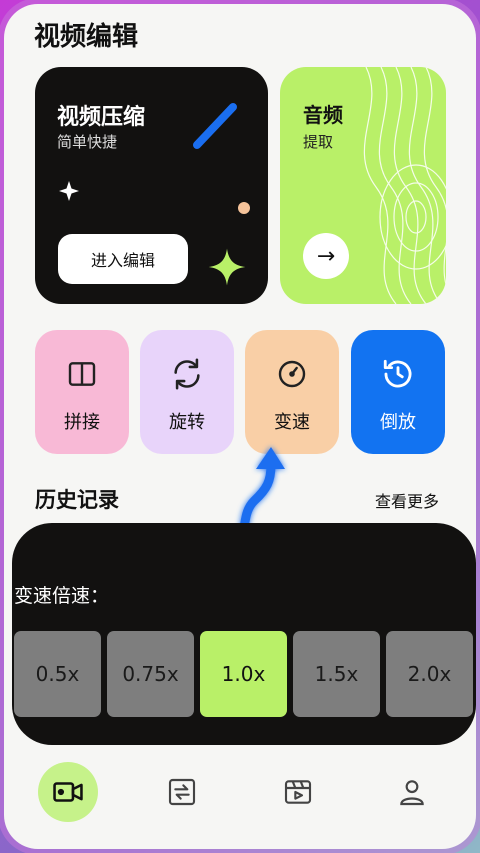  What do you see at coordinates (240, 793) in the screenshot?
I see `bottom-nav` at bounding box center [240, 793].